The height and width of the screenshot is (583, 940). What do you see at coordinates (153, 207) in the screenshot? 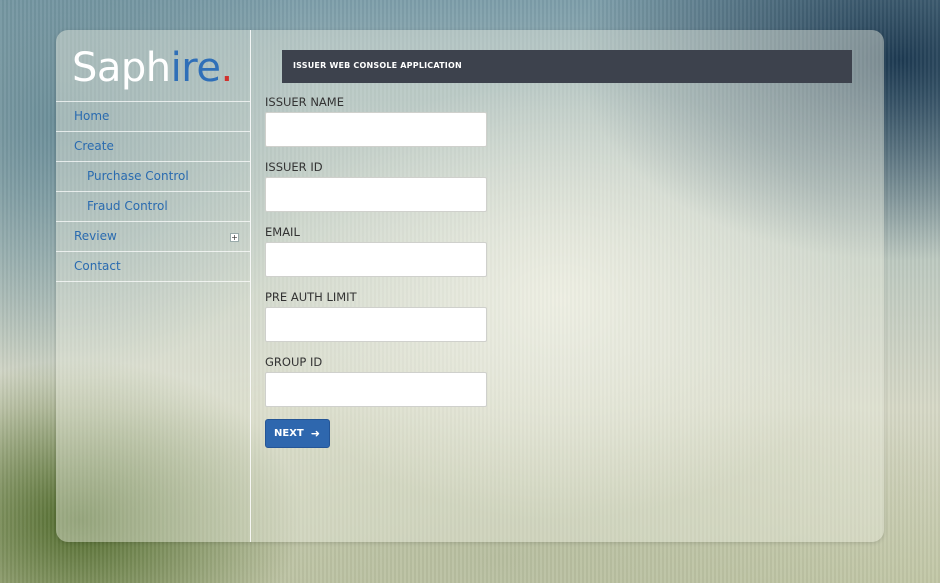
I see `nav-item-fraud-control: Fraud Control` at bounding box center [153, 207].